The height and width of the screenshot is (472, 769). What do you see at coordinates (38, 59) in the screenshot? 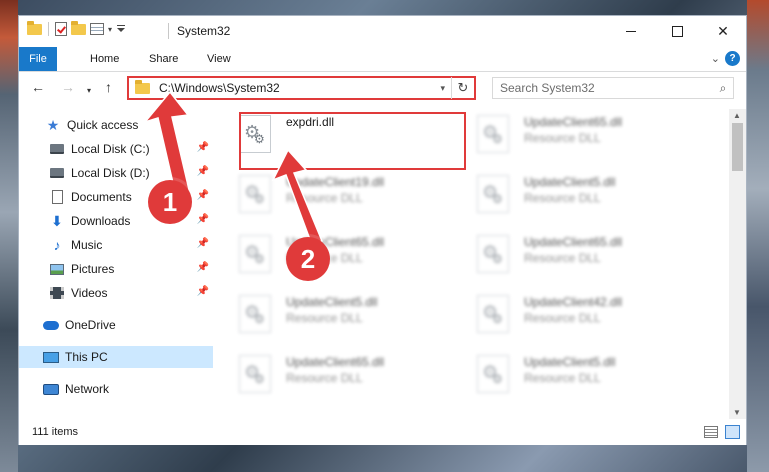
I see `tab-file: File` at bounding box center [38, 59].